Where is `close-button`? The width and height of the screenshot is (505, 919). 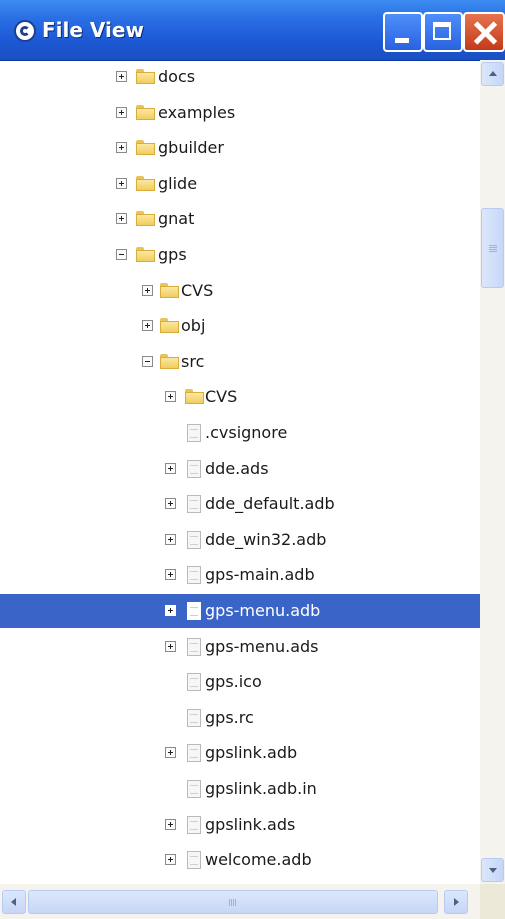 close-button is located at coordinates (484, 32).